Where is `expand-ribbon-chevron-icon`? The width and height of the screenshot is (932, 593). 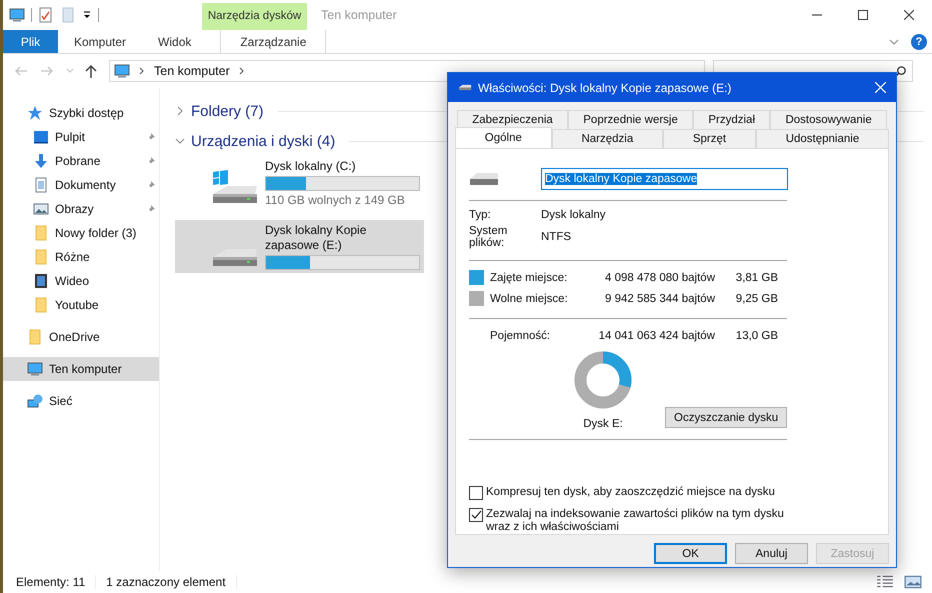
expand-ribbon-chevron-icon is located at coordinates (894, 41).